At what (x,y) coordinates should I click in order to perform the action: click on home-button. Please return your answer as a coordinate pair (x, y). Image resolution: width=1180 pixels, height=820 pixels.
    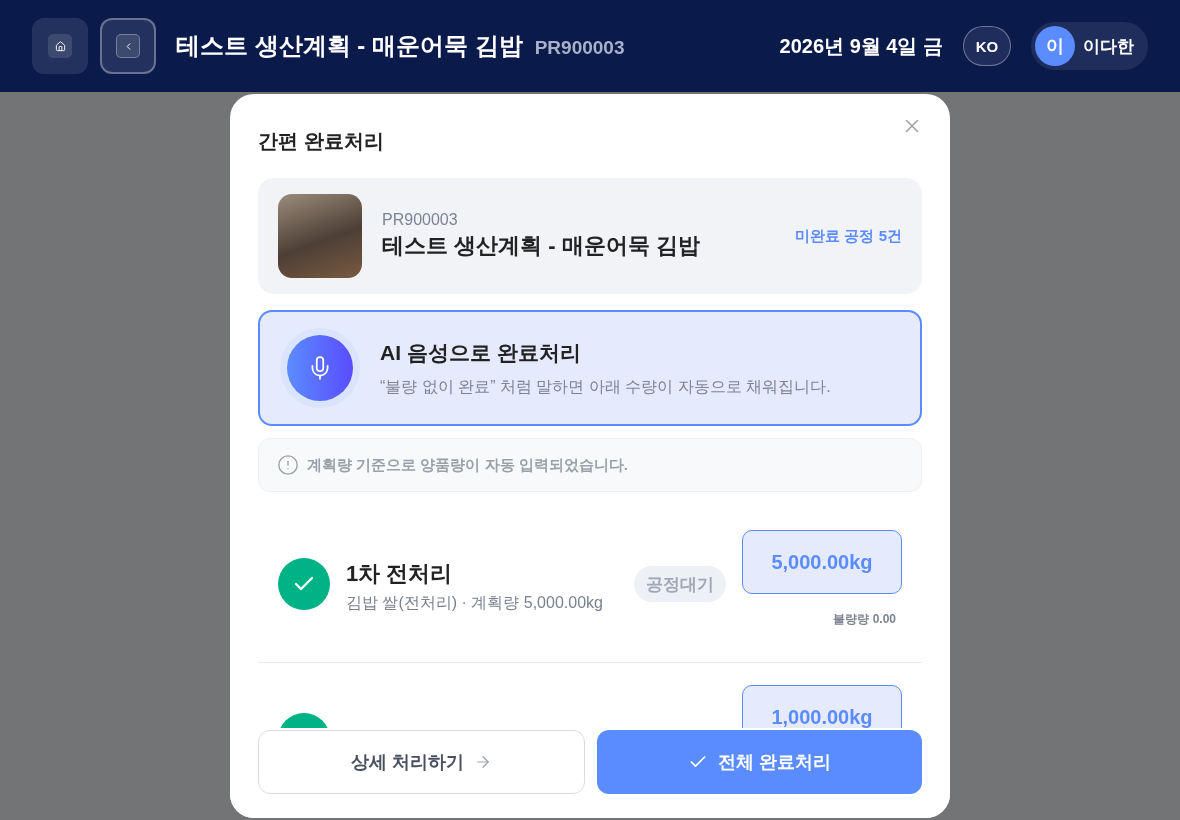
    Looking at the image, I should click on (60, 46).